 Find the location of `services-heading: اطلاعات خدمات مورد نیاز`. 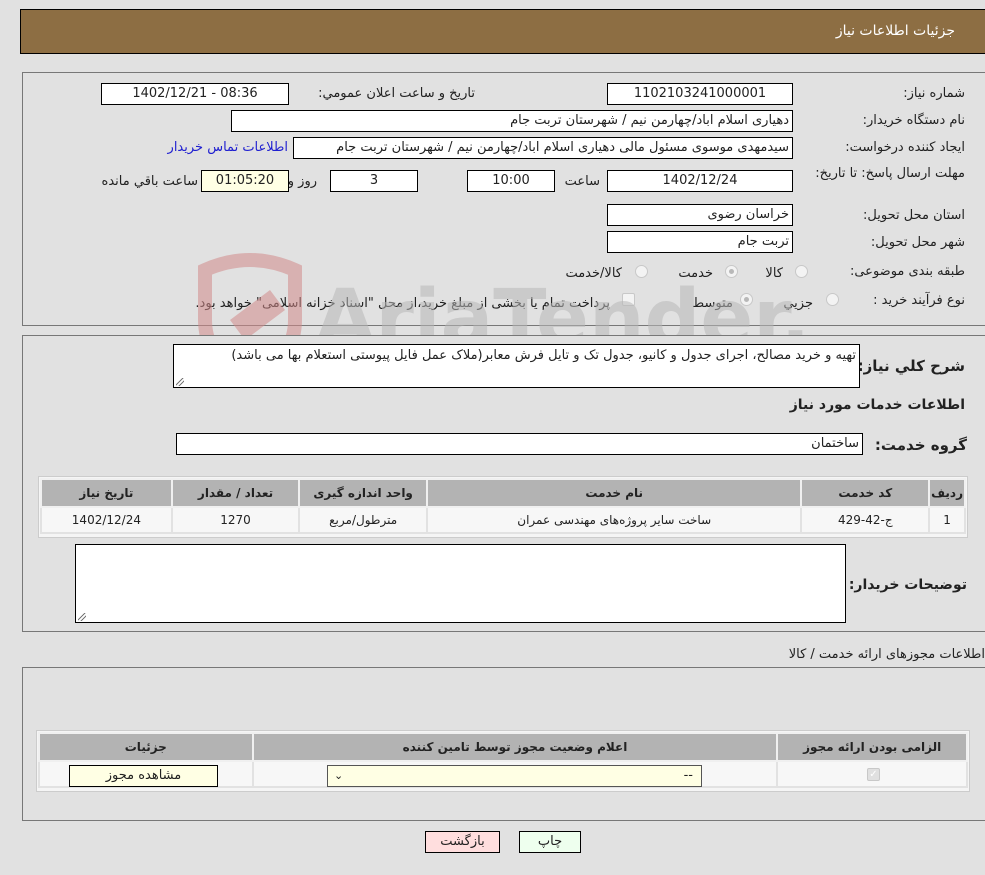

services-heading: اطلاعات خدمات مورد نیاز is located at coordinates (877, 405).